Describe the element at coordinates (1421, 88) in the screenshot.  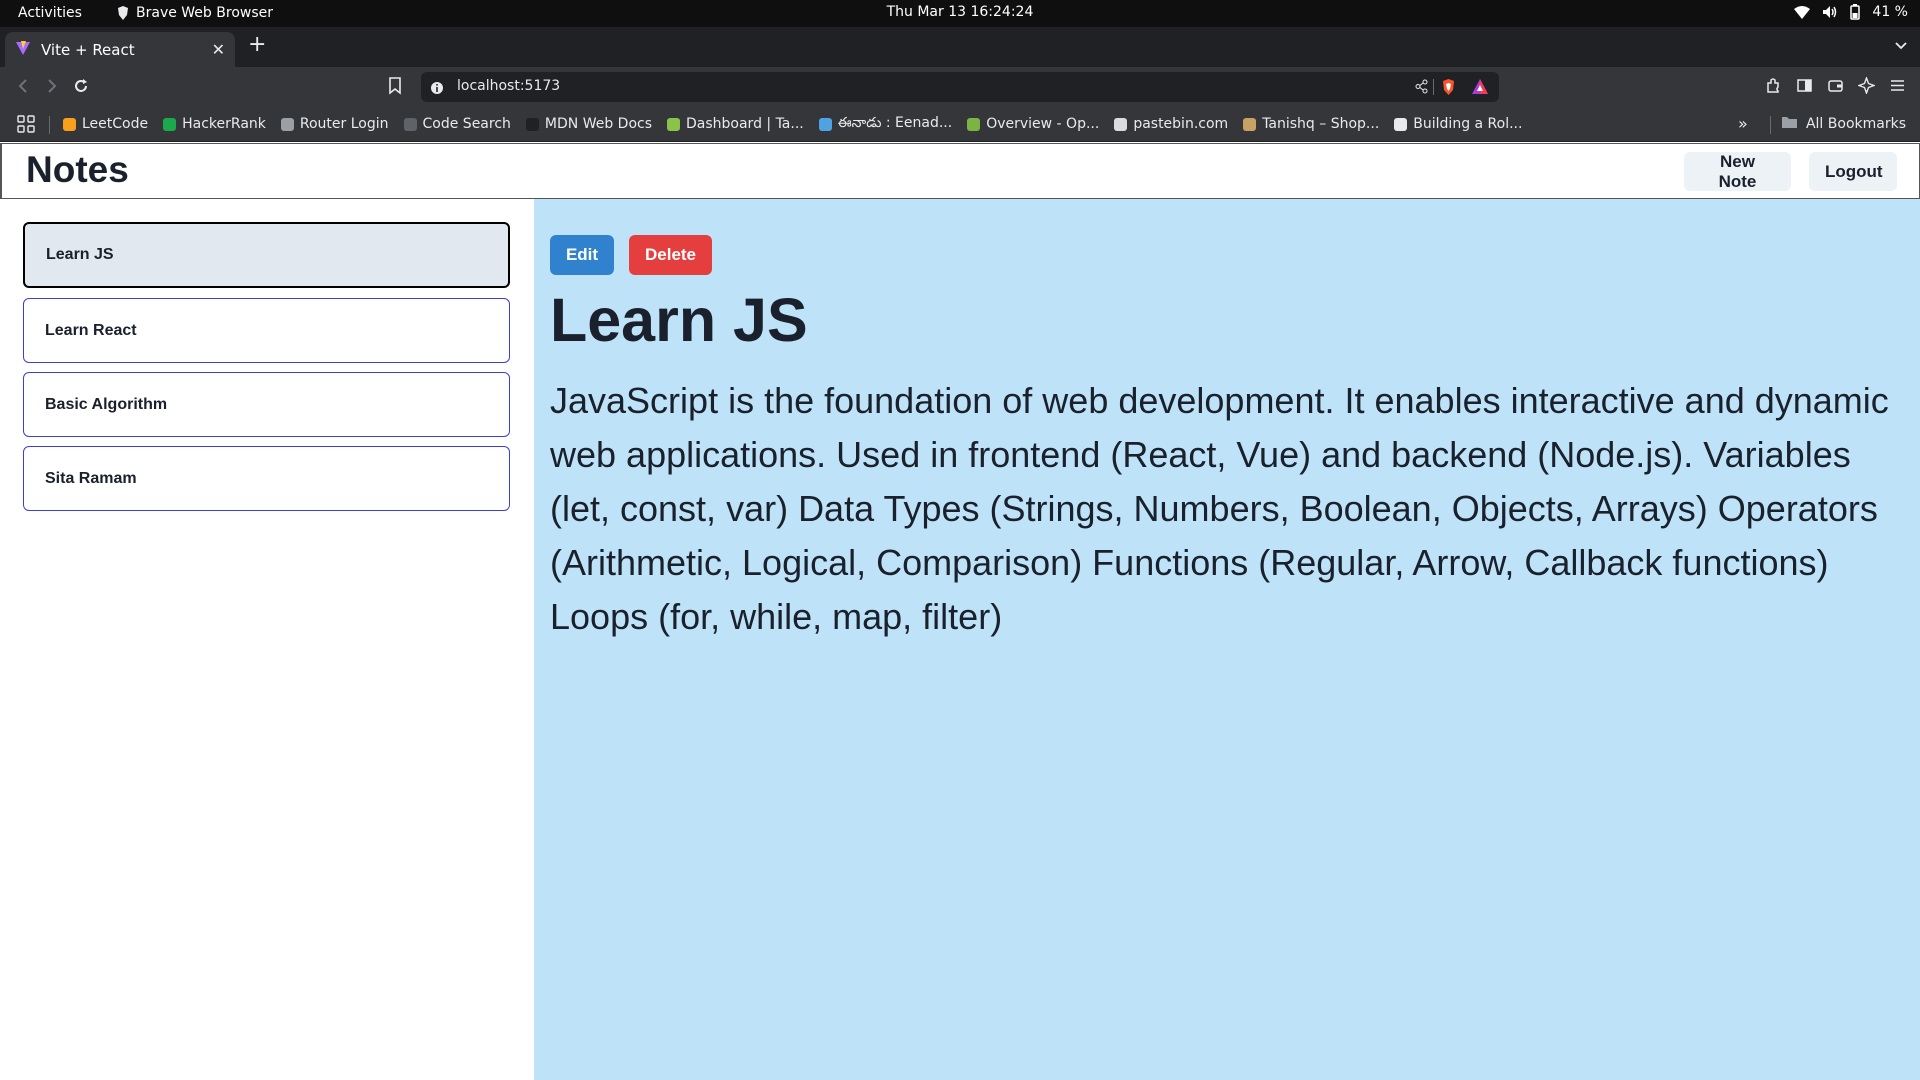
I see `share-icon` at that location.